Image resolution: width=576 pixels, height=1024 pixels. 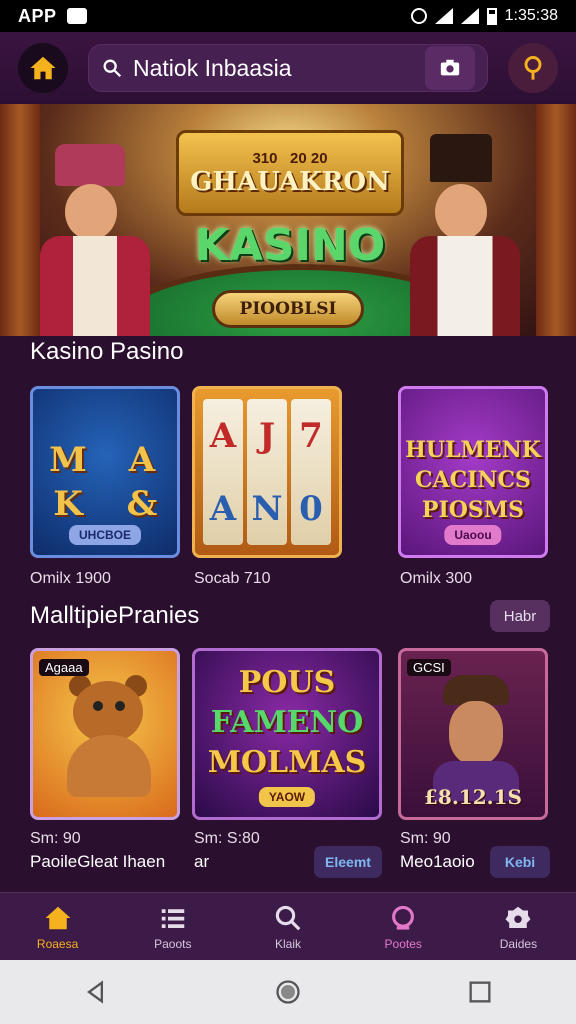 What do you see at coordinates (288, 16) in the screenshot?
I see `status-bar: APP 1:35:38` at bounding box center [288, 16].